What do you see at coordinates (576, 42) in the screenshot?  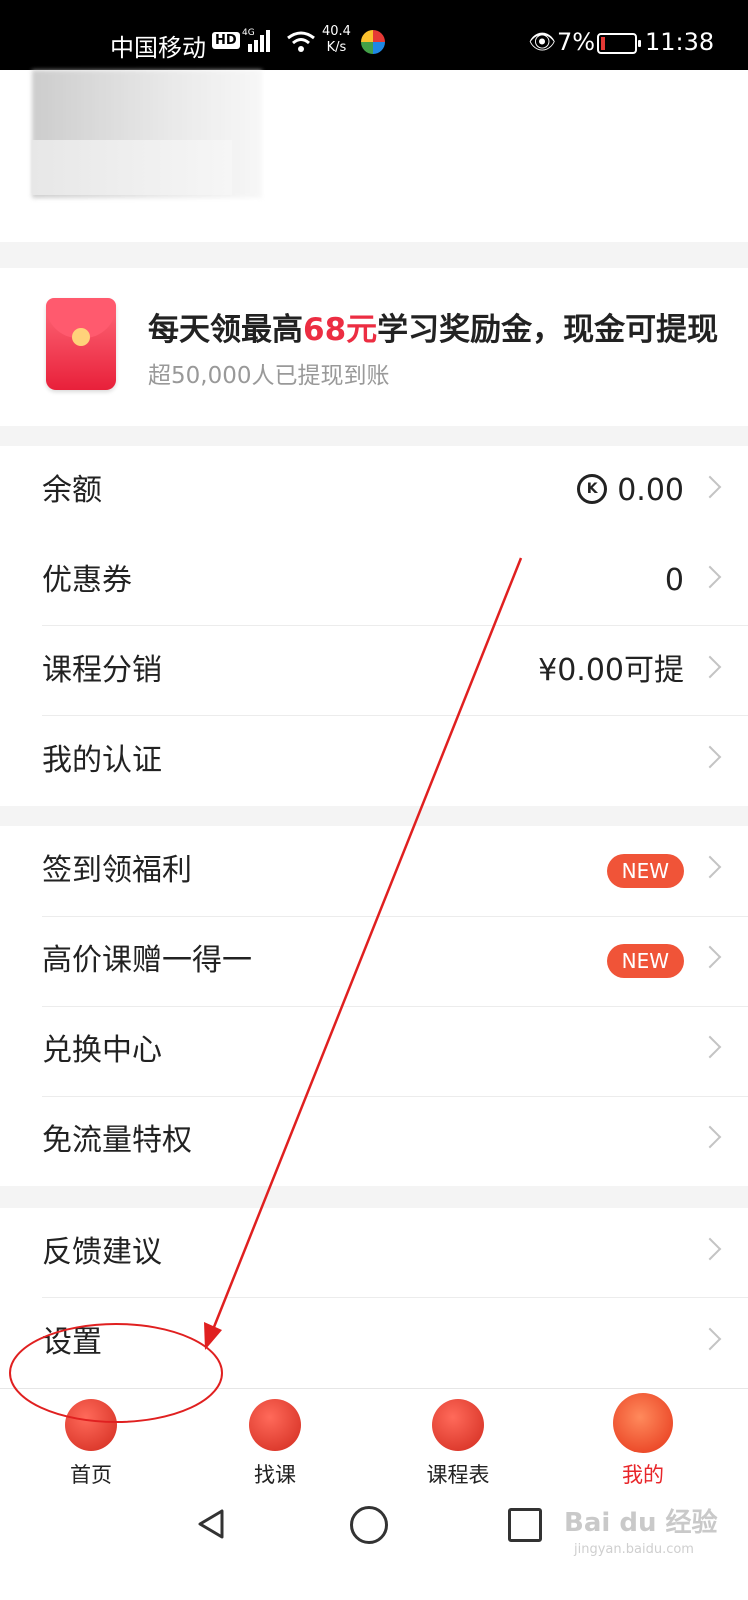 I see `battery-percent: 7%` at bounding box center [576, 42].